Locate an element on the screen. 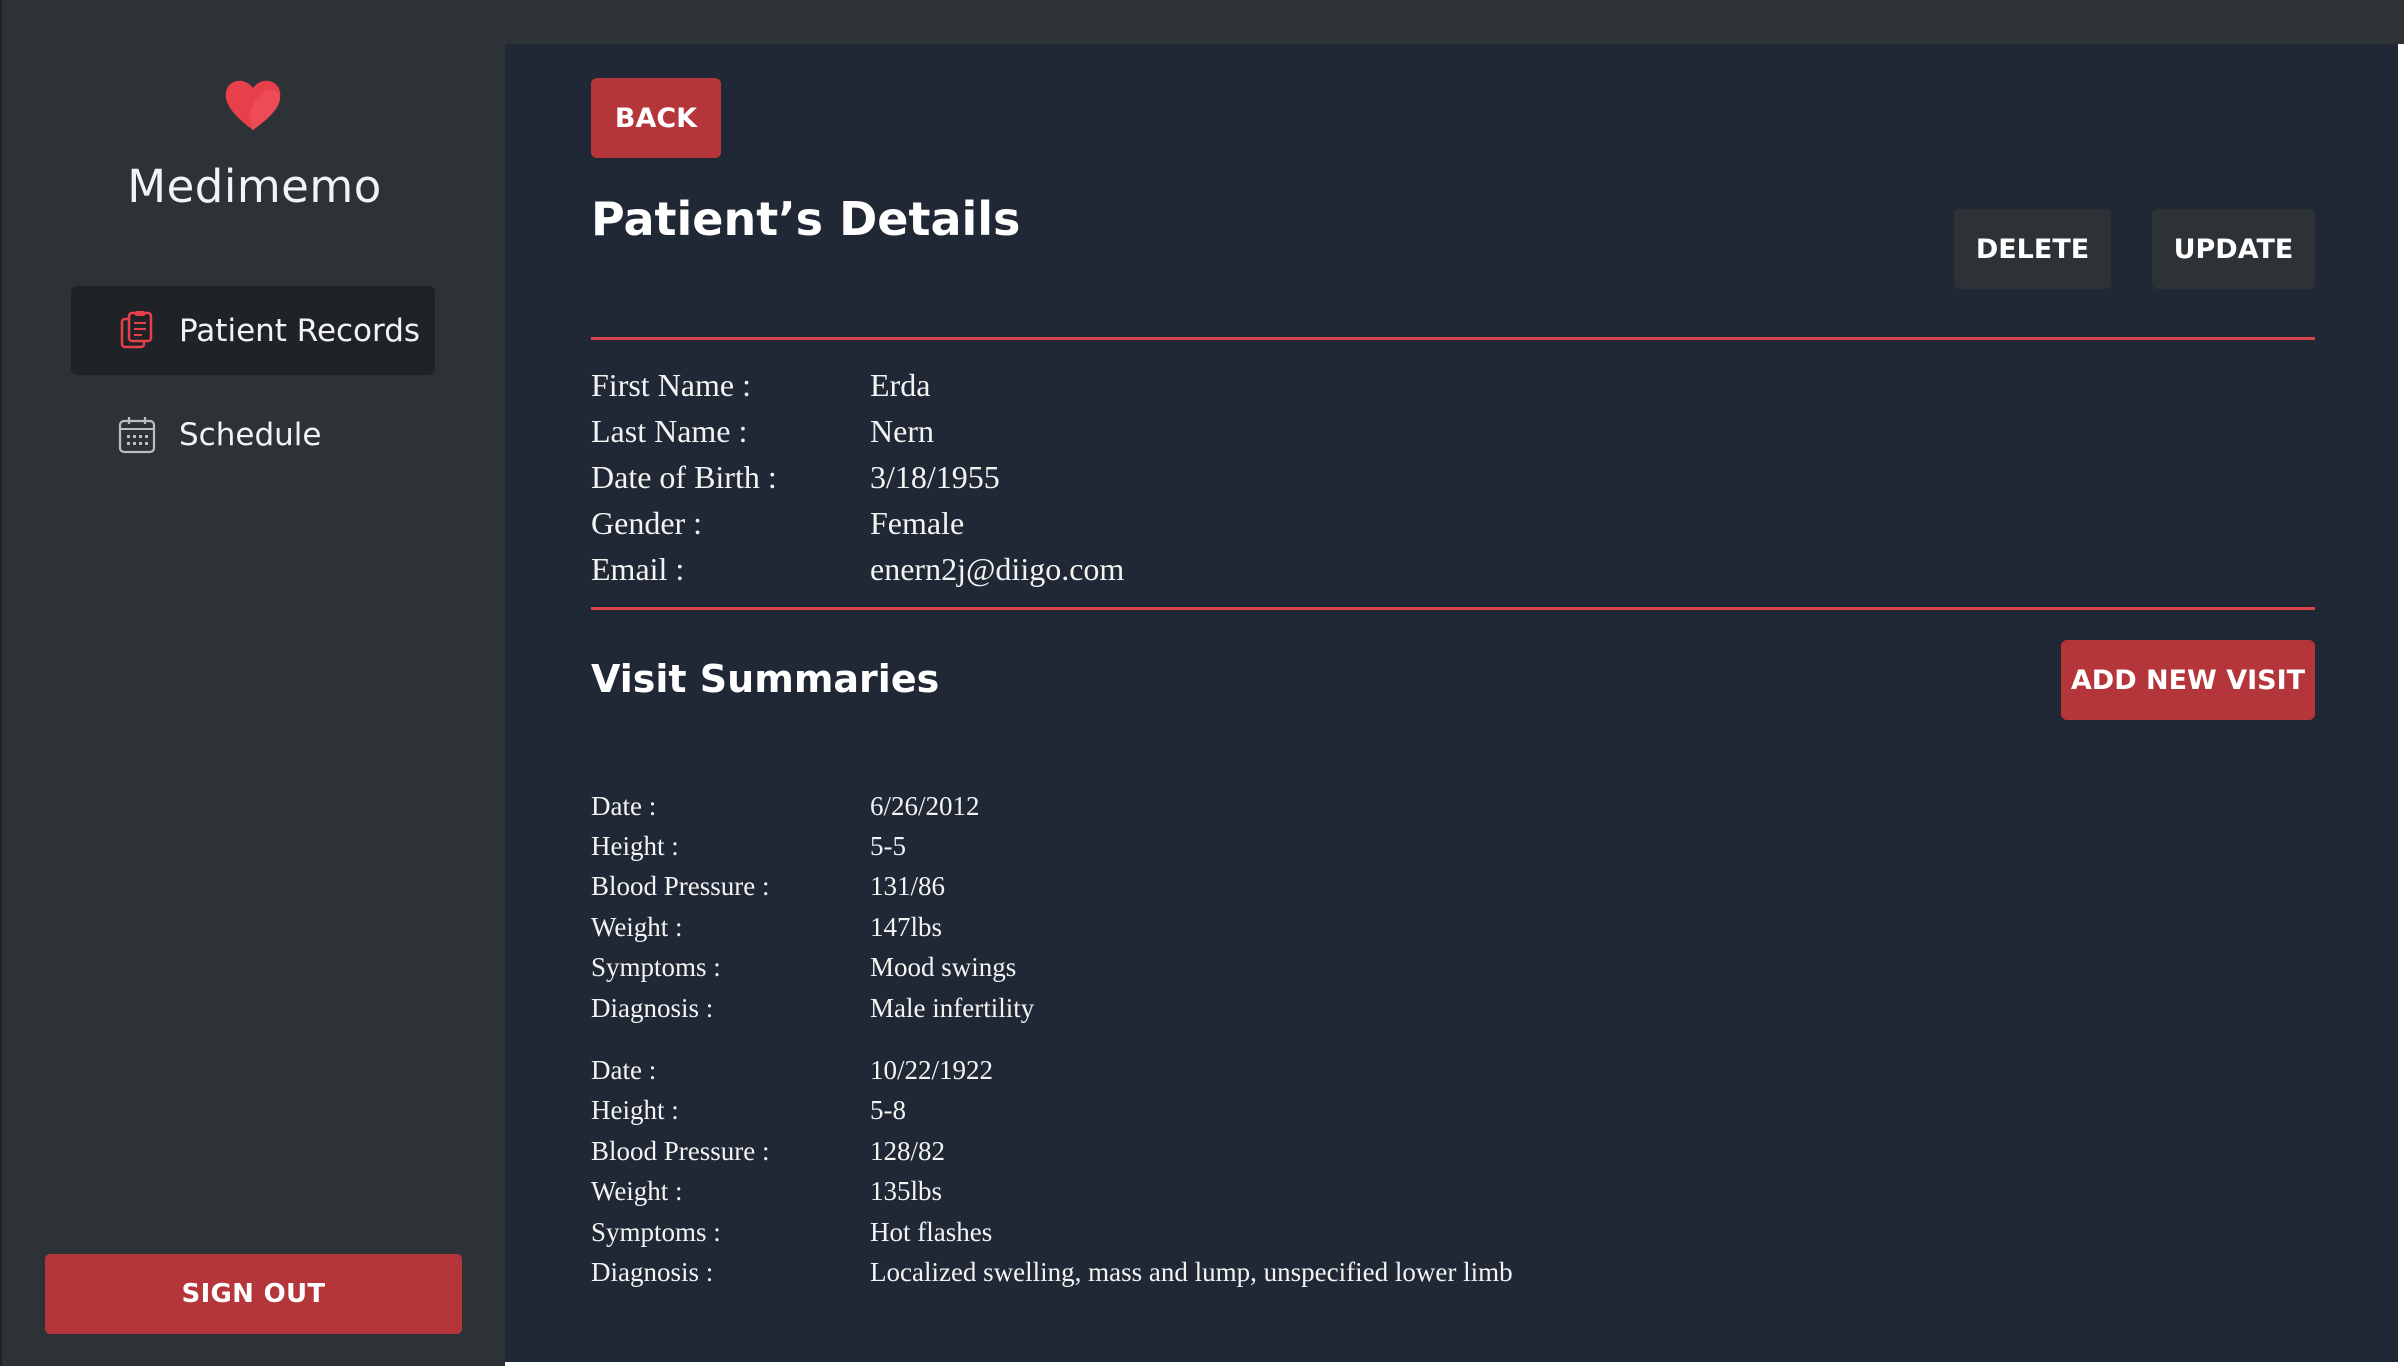  app-name: Medimemo is located at coordinates (254, 186).